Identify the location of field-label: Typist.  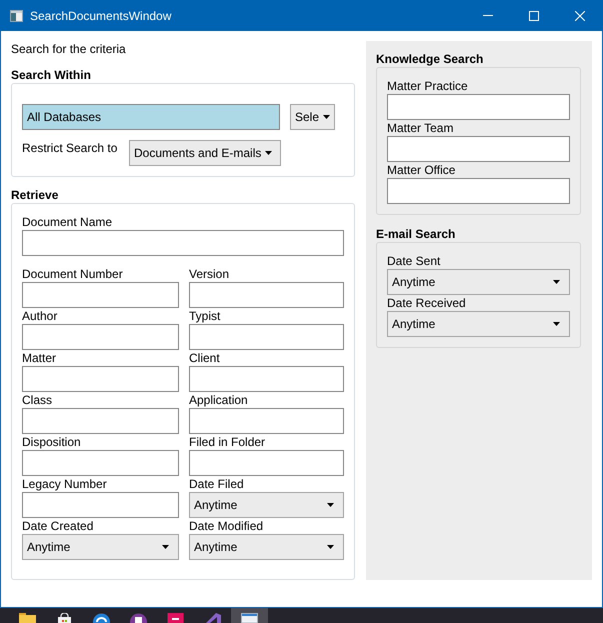
(204, 316).